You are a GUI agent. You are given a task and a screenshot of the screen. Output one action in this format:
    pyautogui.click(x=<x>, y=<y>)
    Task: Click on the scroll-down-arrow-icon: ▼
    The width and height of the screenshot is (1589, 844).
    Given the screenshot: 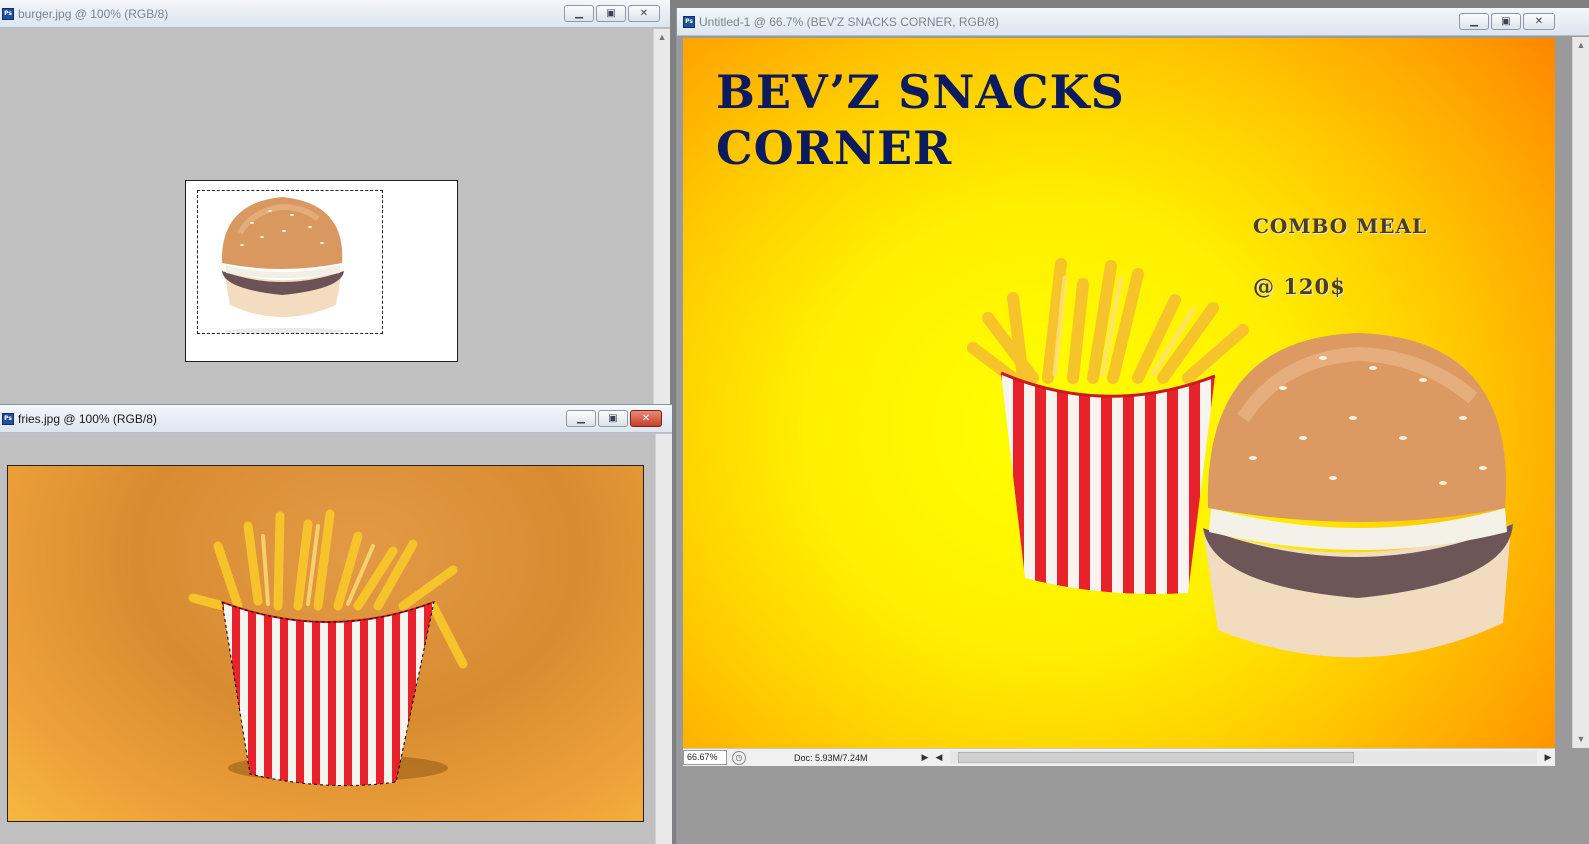 What is the action you would take?
    pyautogui.click(x=1581, y=739)
    